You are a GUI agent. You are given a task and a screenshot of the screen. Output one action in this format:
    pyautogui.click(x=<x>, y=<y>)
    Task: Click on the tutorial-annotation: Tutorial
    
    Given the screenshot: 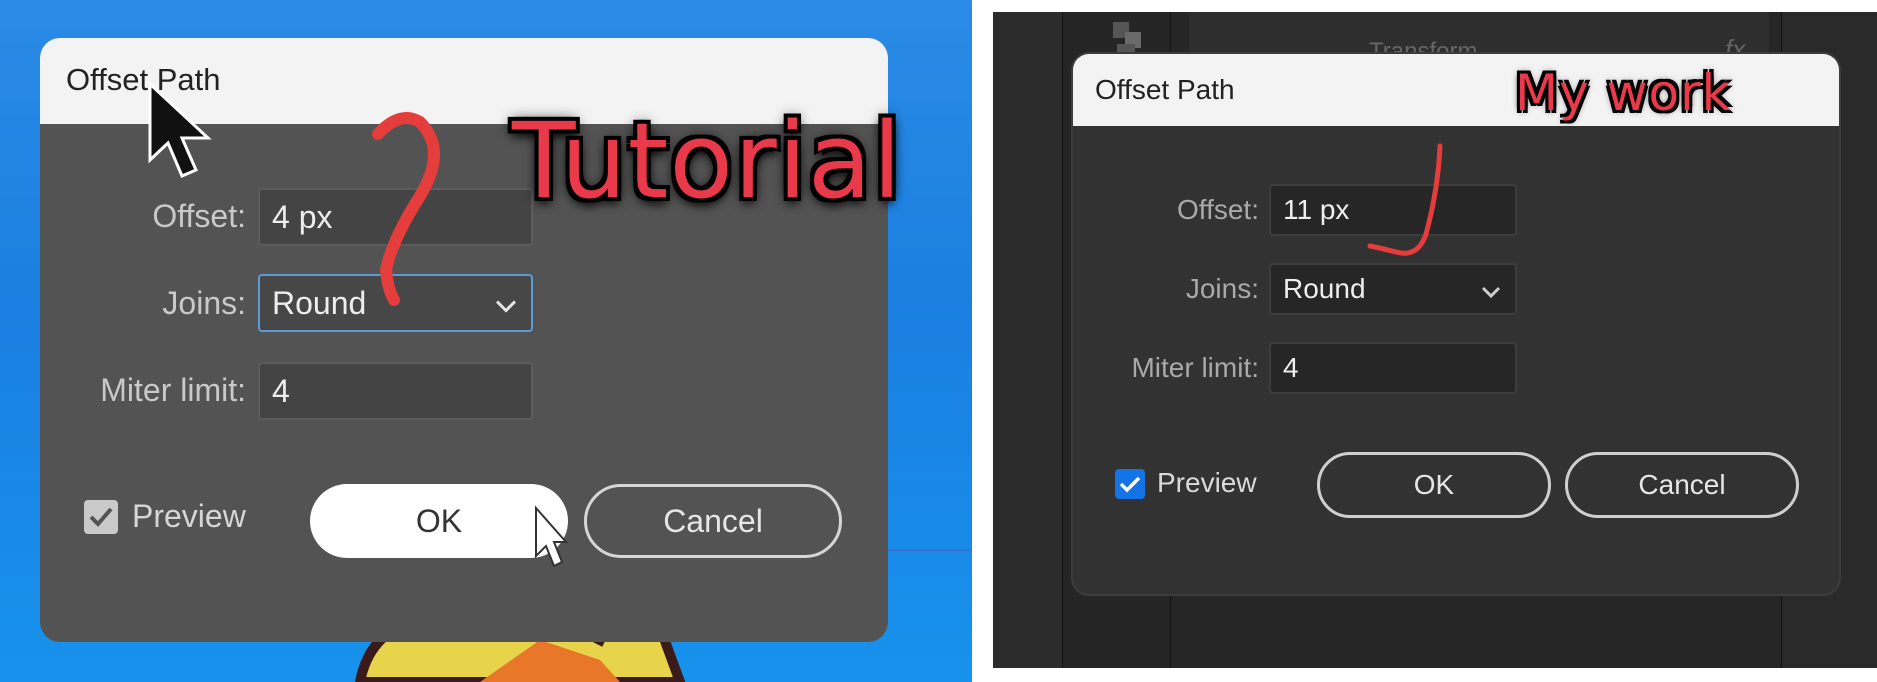 What is the action you would take?
    pyautogui.click(x=707, y=161)
    